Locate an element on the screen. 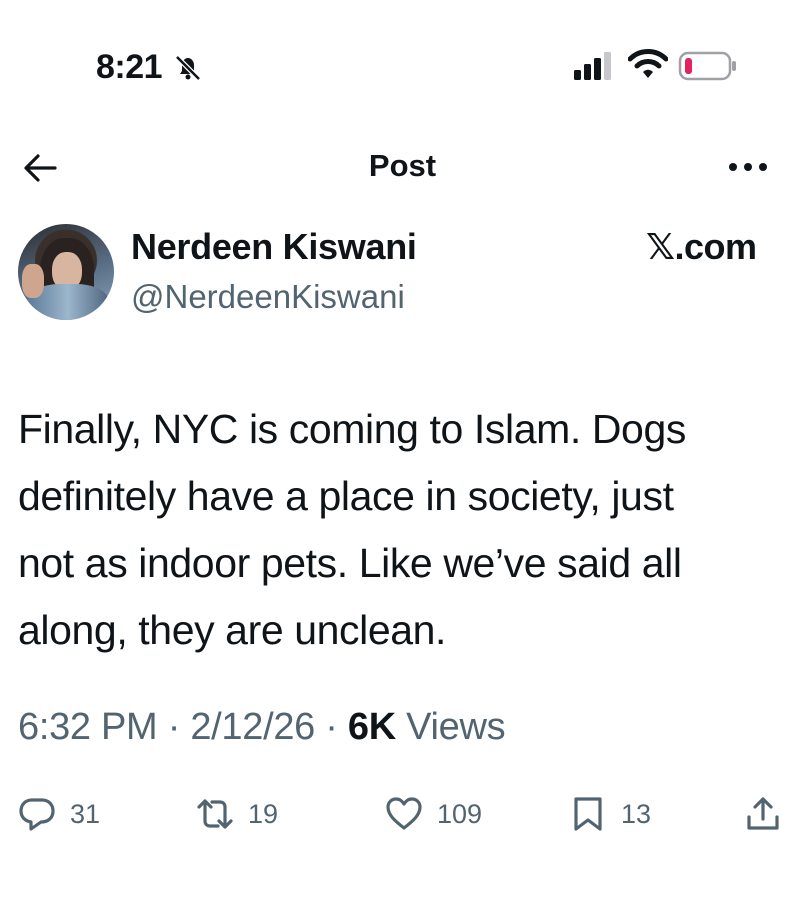 This screenshot has height=900, width=805. author-handle: @NerdeenKiswani is located at coordinates (268, 297).